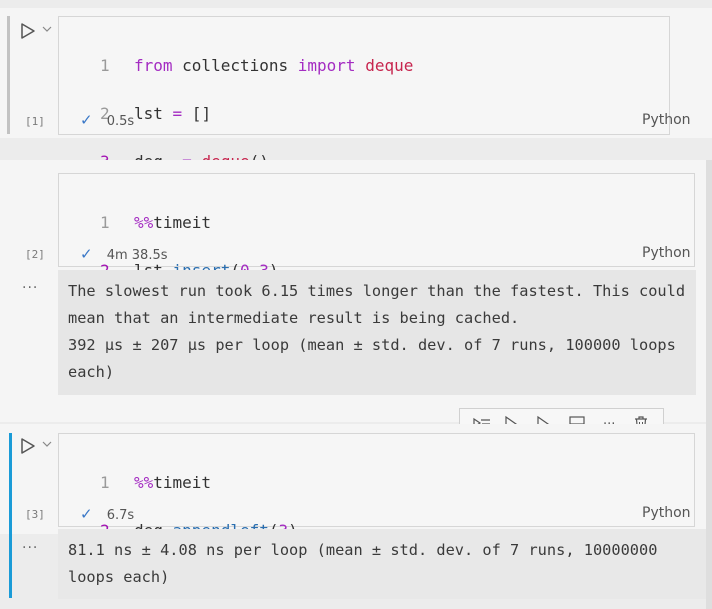 This screenshot has height=609, width=712. What do you see at coordinates (120, 121) in the screenshot?
I see `execution-time: 0.5s` at bounding box center [120, 121].